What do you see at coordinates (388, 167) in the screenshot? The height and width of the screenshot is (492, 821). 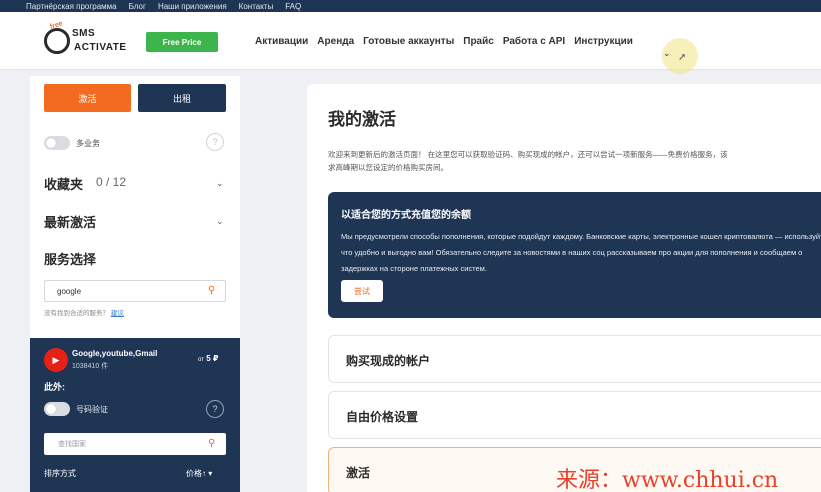 I see `intro-line-2: 求高峰期以您设定的价格购买房间。` at bounding box center [388, 167].